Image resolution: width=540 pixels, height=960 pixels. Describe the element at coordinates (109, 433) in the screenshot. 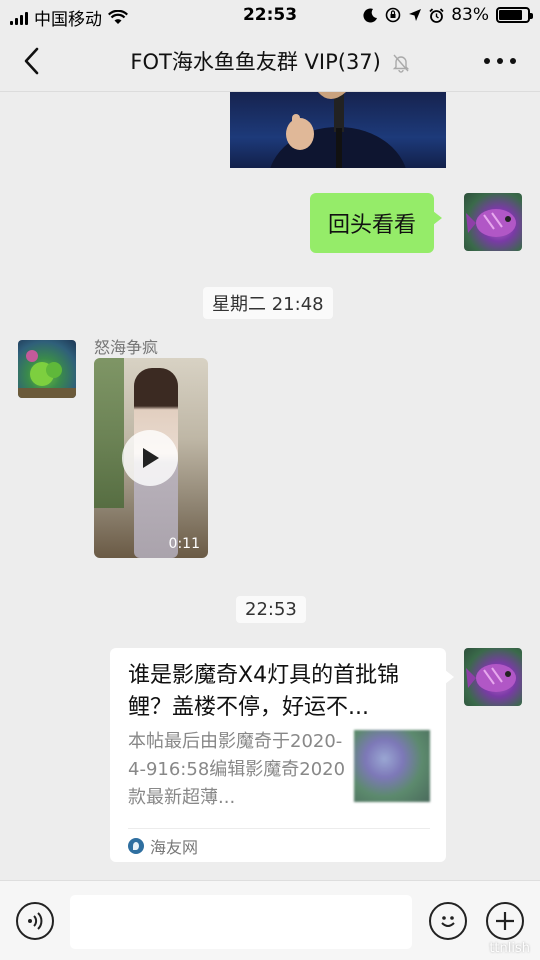

I see `video-thumbnail-plant` at that location.